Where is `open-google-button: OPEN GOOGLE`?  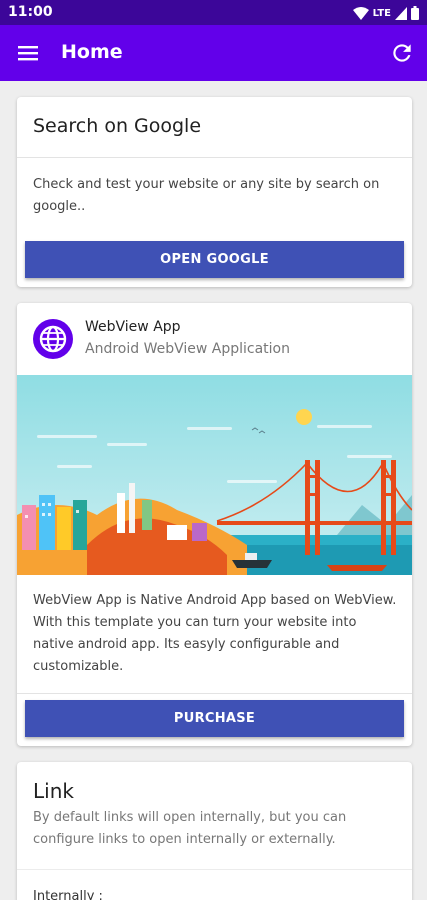
open-google-button: OPEN GOOGLE is located at coordinates (214, 259).